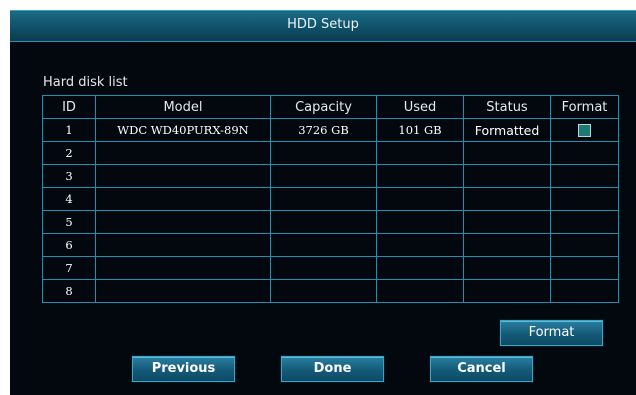 This screenshot has height=395, width=636. What do you see at coordinates (584, 107) in the screenshot?
I see `column-header-format: Format` at bounding box center [584, 107].